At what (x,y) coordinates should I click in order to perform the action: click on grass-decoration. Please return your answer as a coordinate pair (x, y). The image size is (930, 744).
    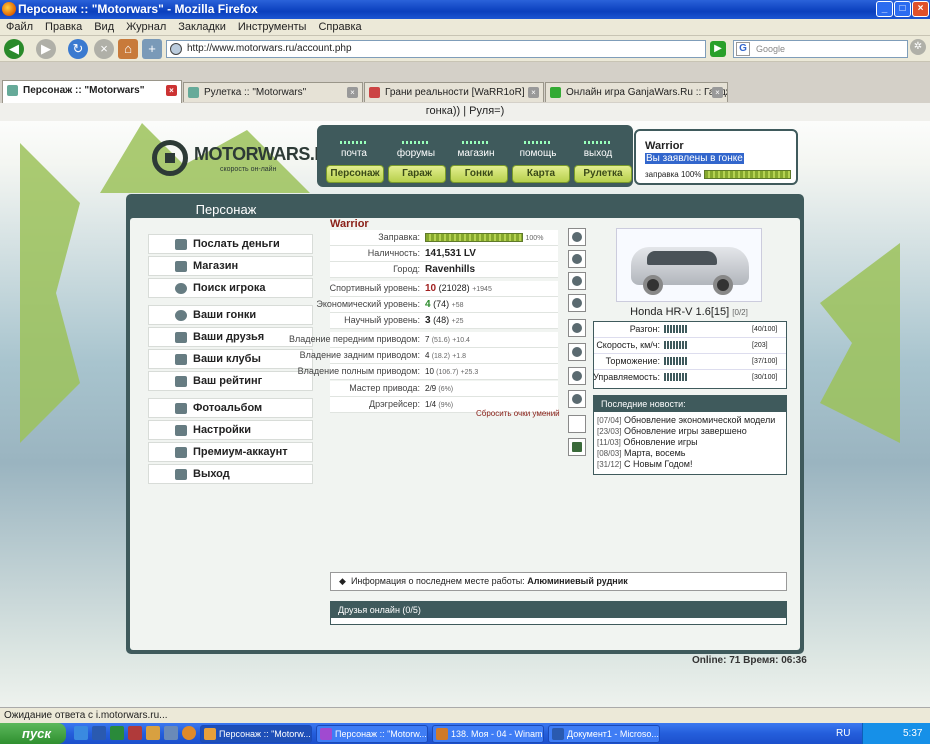
    Looking at the image, I should click on (50, 293).